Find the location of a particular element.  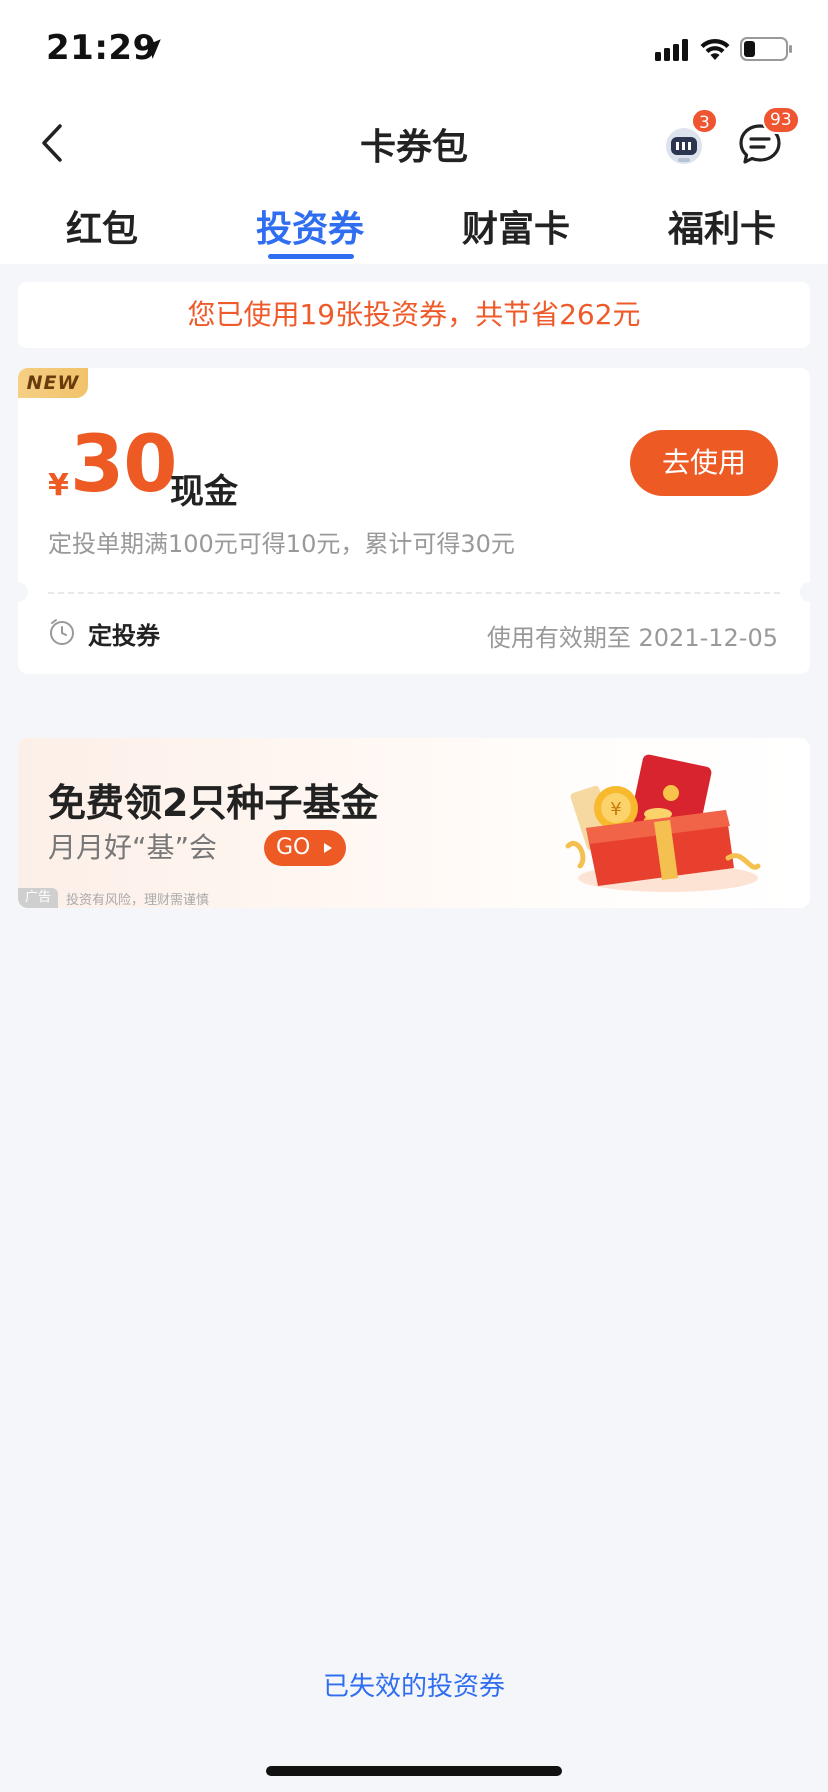

tab-welfare-card: 福利卡 is located at coordinates (722, 227).